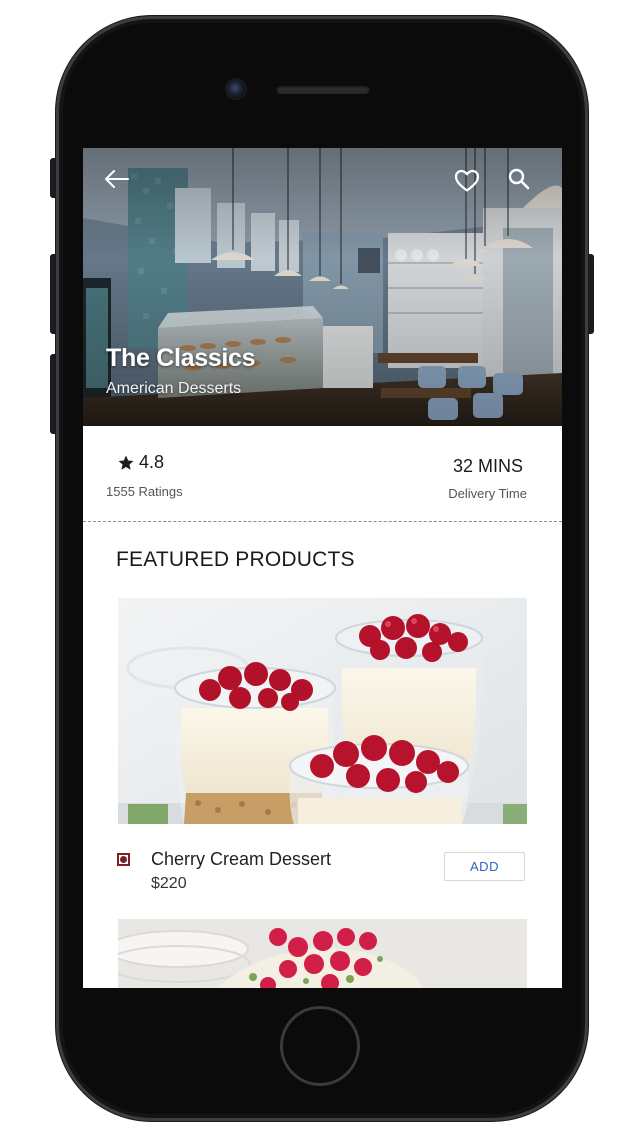 The width and height of the screenshot is (640, 1137). I want to click on delivery-time-label: Delivery Time, so click(487, 493).